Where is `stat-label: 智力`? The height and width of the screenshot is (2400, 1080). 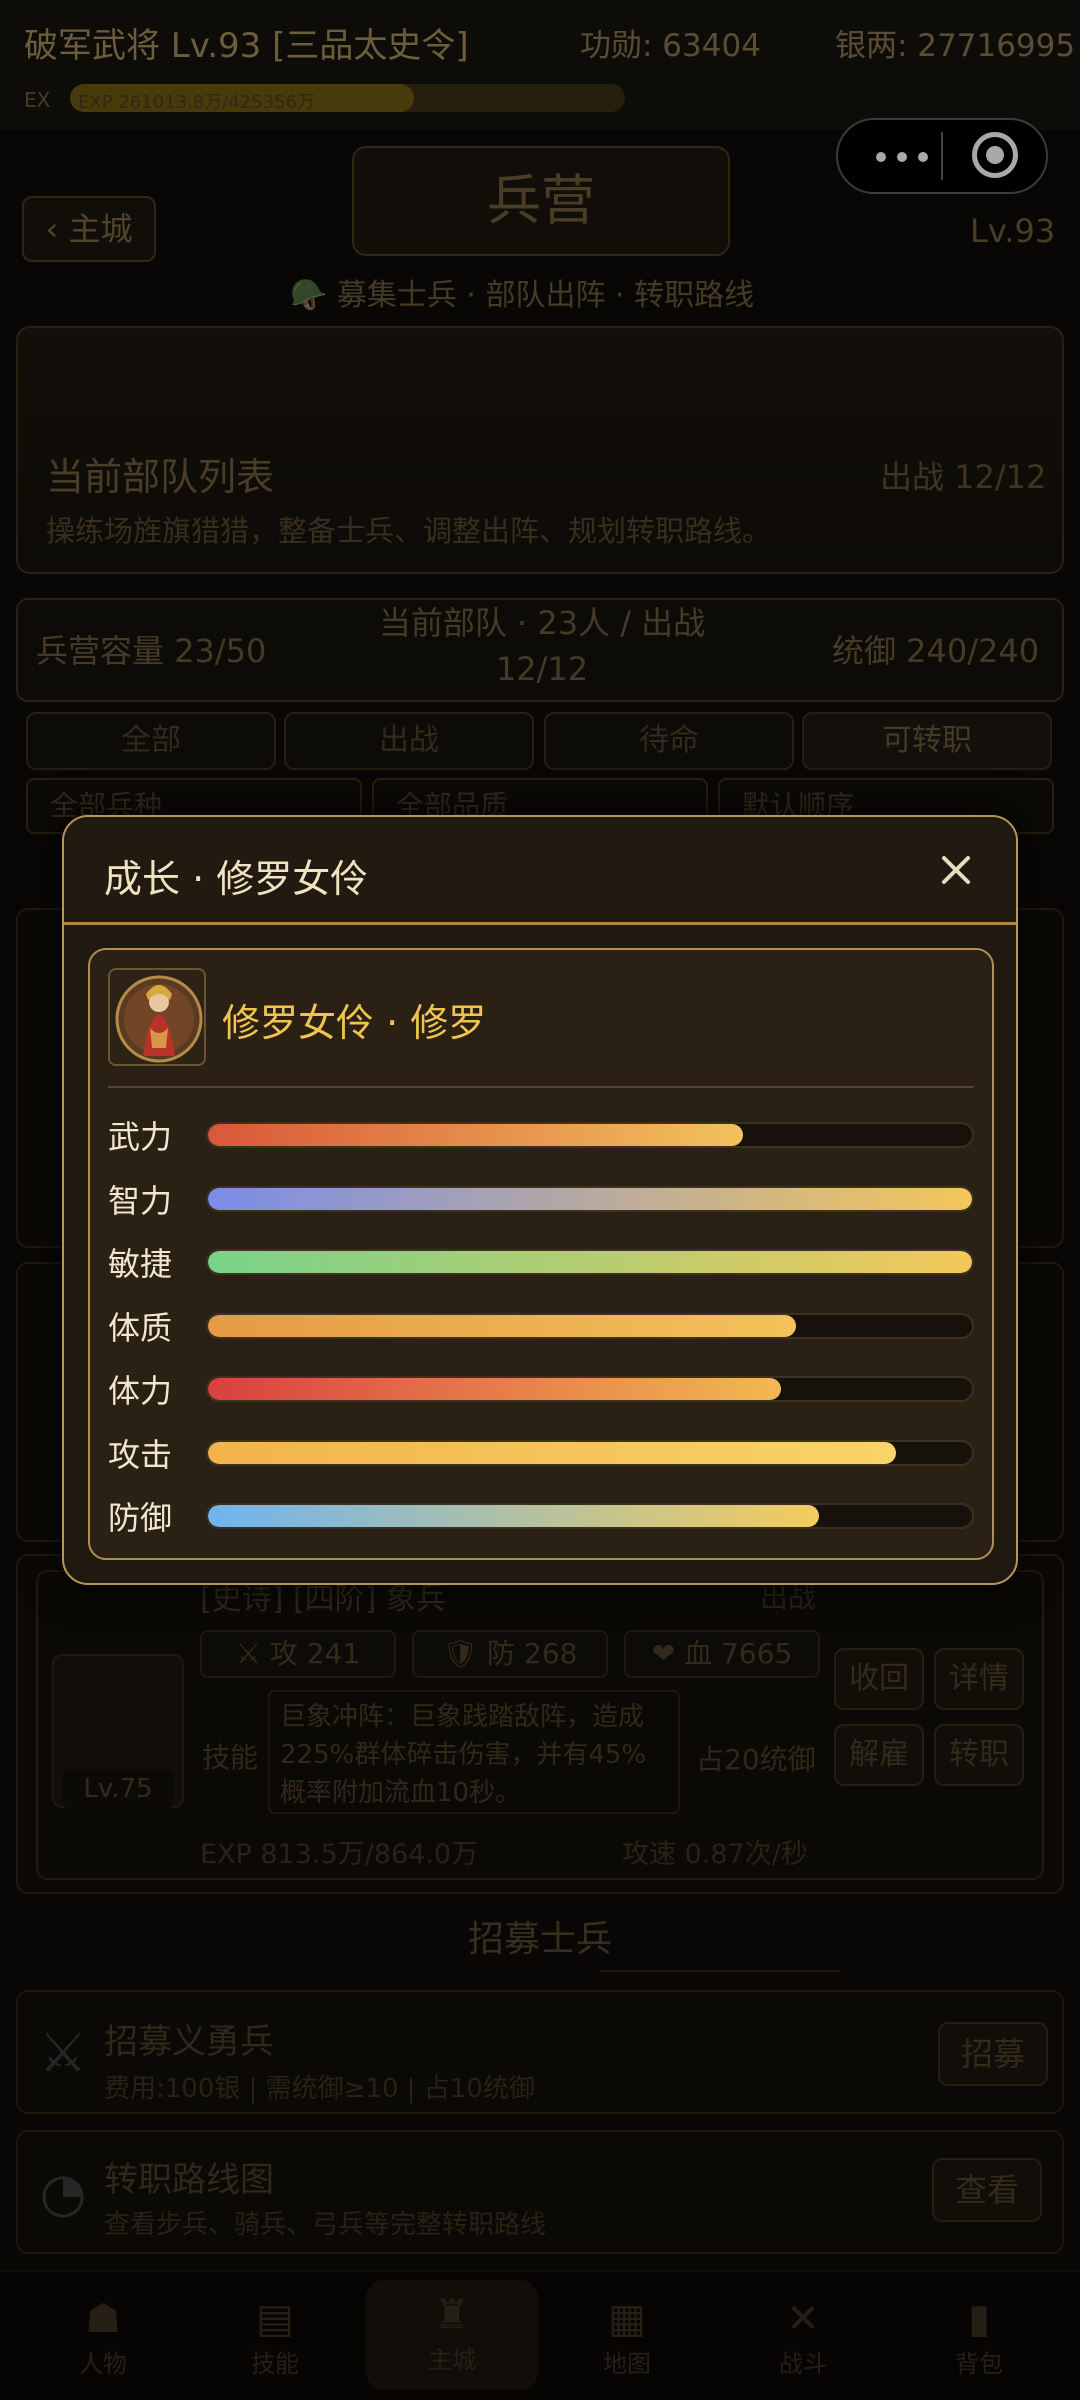
stat-label: 智力 is located at coordinates (140, 1201).